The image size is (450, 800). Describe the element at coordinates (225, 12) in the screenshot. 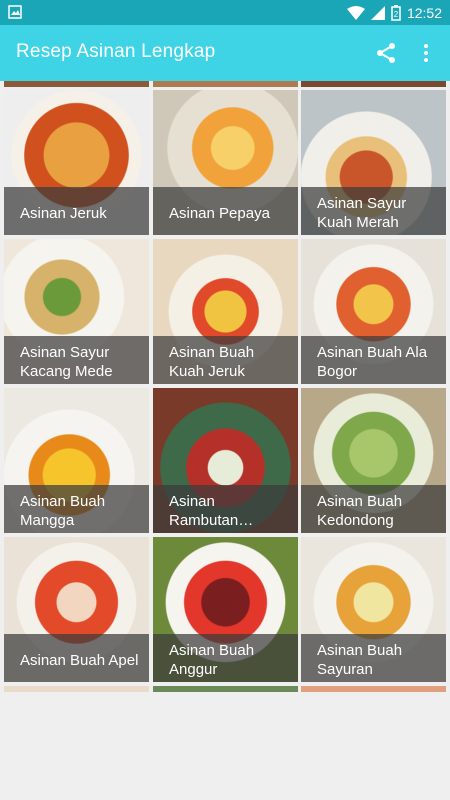

I see `status-bar: 2 12:52` at that location.